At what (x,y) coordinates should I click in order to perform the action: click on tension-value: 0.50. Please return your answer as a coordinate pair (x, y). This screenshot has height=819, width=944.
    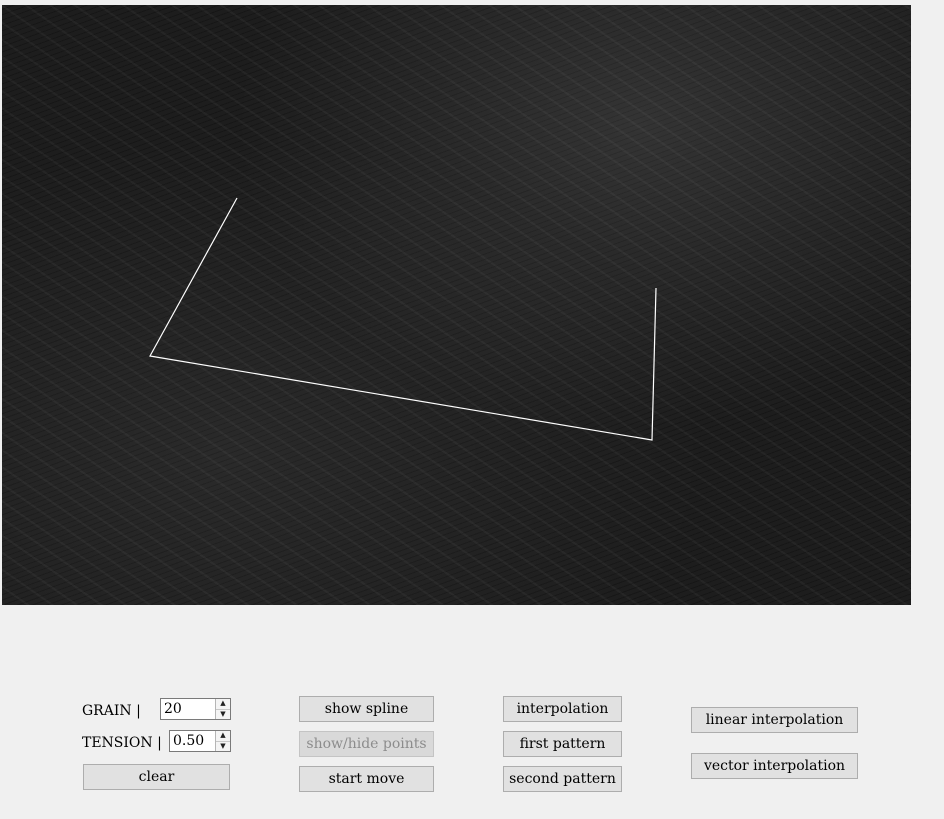
    Looking at the image, I should click on (192, 741).